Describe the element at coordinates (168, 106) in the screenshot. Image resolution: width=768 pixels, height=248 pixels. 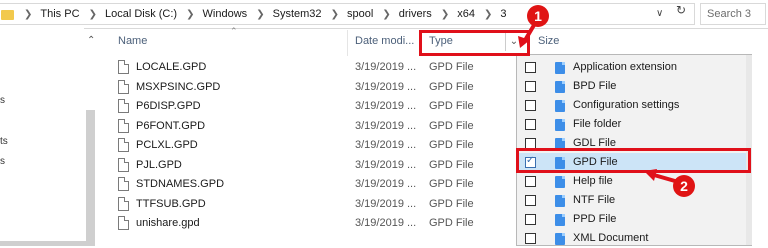
I see `file-name: P6DISP.GPD` at that location.